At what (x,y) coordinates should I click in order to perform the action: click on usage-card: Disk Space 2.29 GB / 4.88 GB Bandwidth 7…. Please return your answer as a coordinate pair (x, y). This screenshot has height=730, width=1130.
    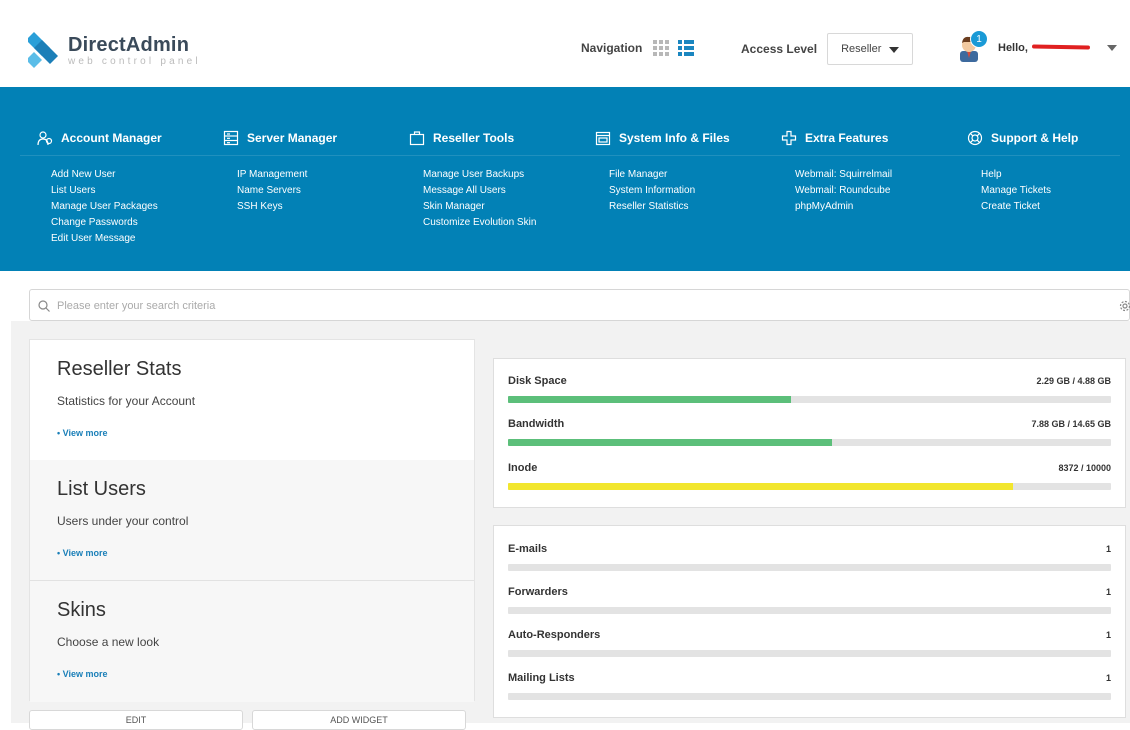
    Looking at the image, I should click on (809, 433).